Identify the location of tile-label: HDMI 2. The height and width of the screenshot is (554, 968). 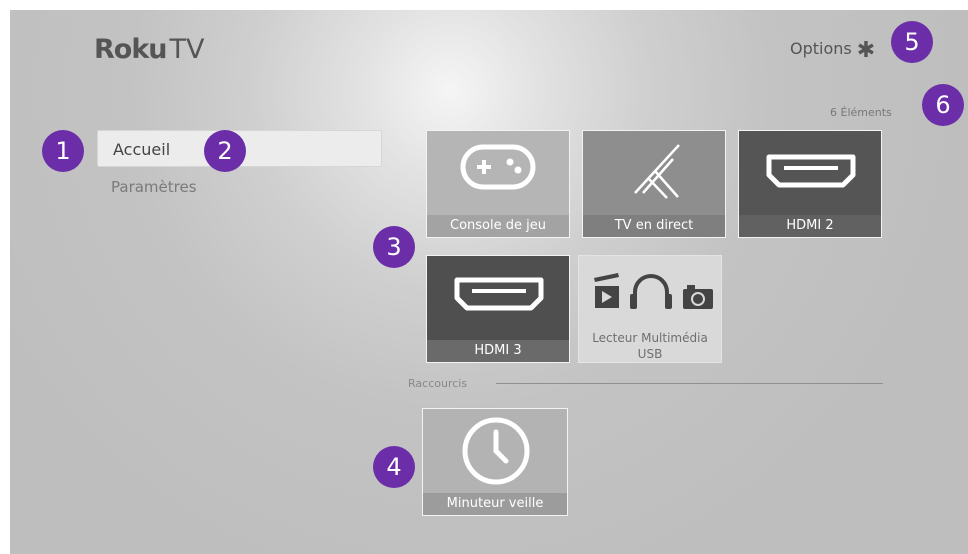
(810, 226).